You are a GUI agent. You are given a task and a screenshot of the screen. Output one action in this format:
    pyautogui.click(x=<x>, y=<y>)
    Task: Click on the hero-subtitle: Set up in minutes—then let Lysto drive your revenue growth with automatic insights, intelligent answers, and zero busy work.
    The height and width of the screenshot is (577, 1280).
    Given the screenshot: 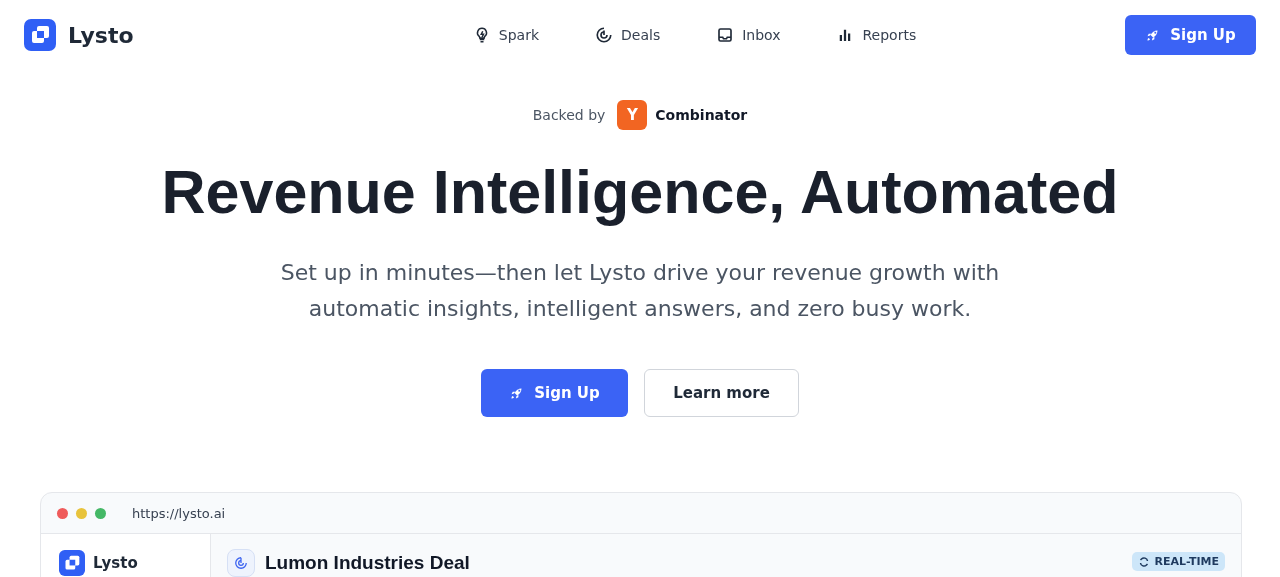 What is the action you would take?
    pyautogui.click(x=640, y=291)
    